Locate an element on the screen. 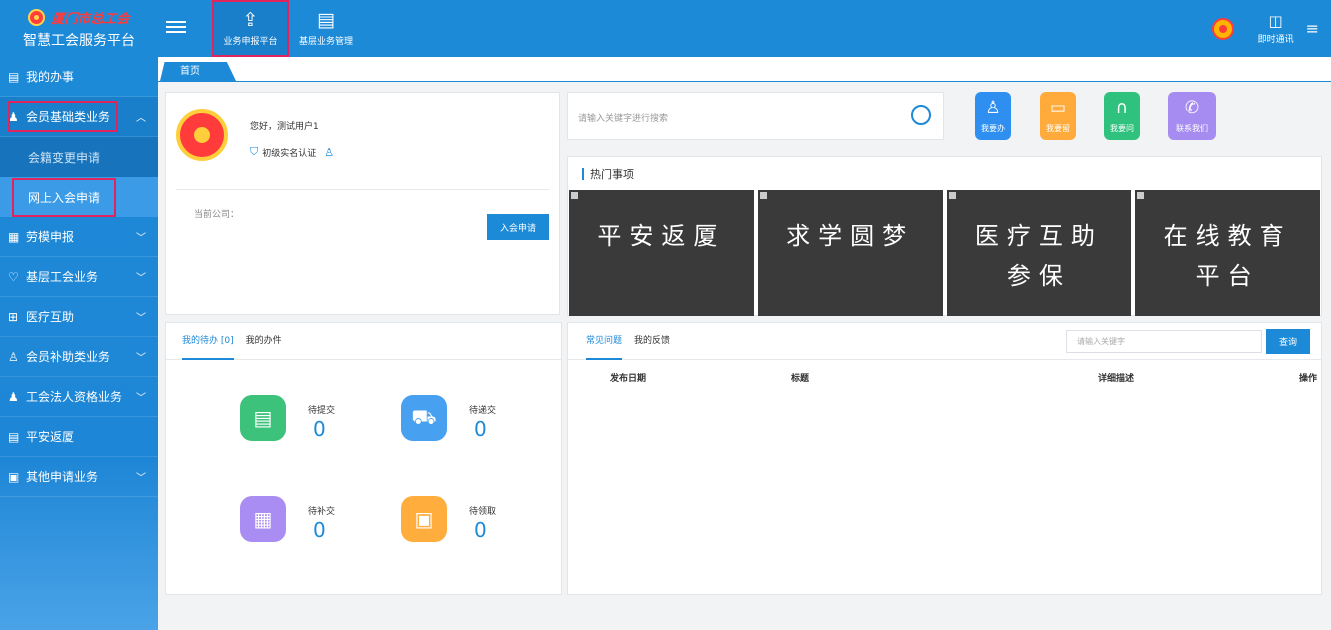 This screenshot has width=1331, height=630. sidebar-subitem-membership-change: 会籍变更申请 is located at coordinates (79, 157).